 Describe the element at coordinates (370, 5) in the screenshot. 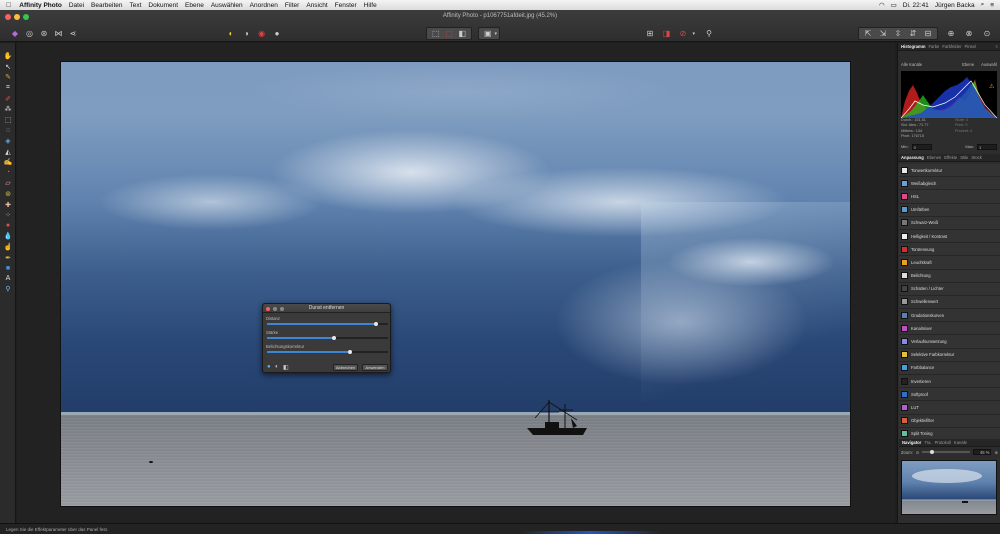

I see `menu-help: Hilfe` at that location.